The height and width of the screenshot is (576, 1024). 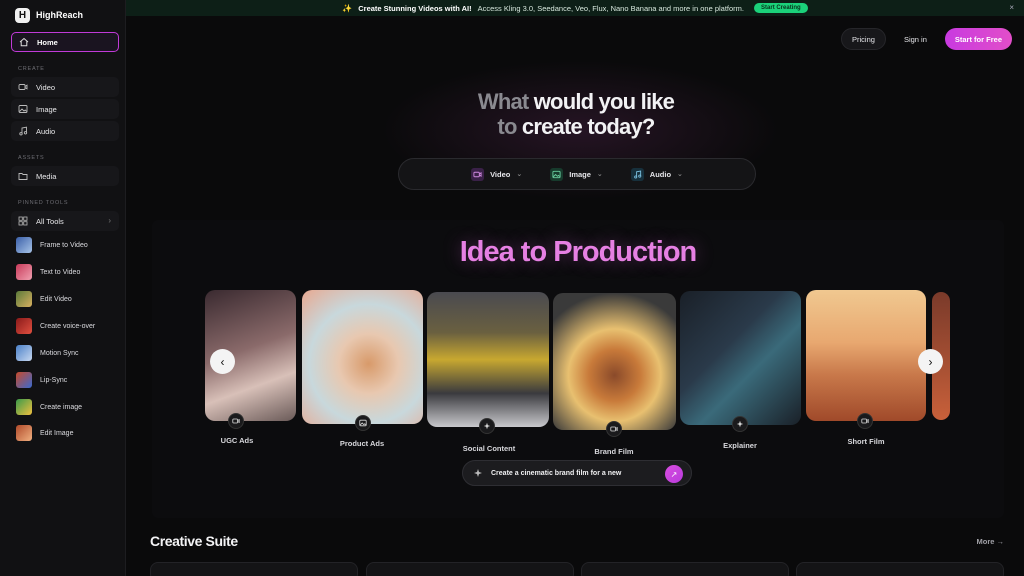 I want to click on close-icon: ×, so click(x=1011, y=7).